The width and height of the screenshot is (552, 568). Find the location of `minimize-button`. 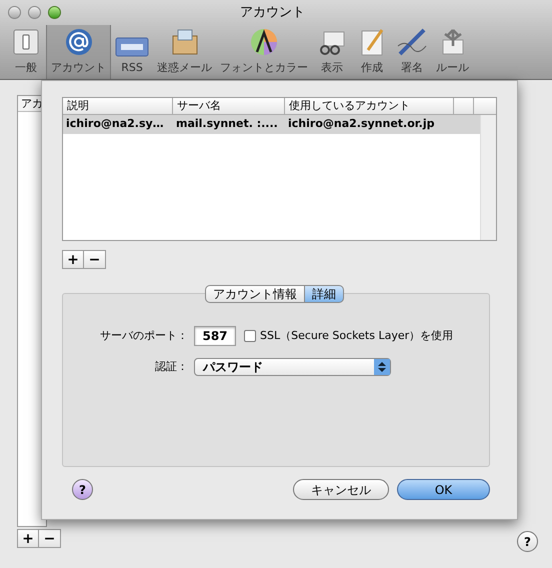

minimize-button is located at coordinates (34, 12).